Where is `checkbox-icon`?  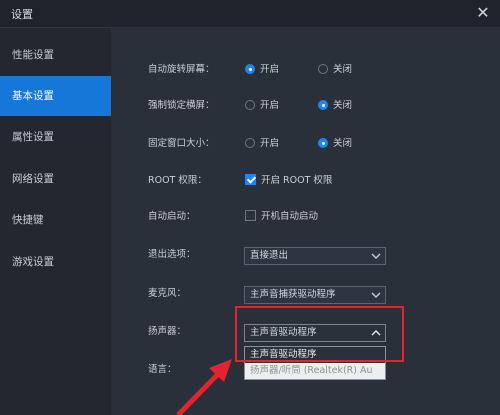 checkbox-icon is located at coordinates (250, 215).